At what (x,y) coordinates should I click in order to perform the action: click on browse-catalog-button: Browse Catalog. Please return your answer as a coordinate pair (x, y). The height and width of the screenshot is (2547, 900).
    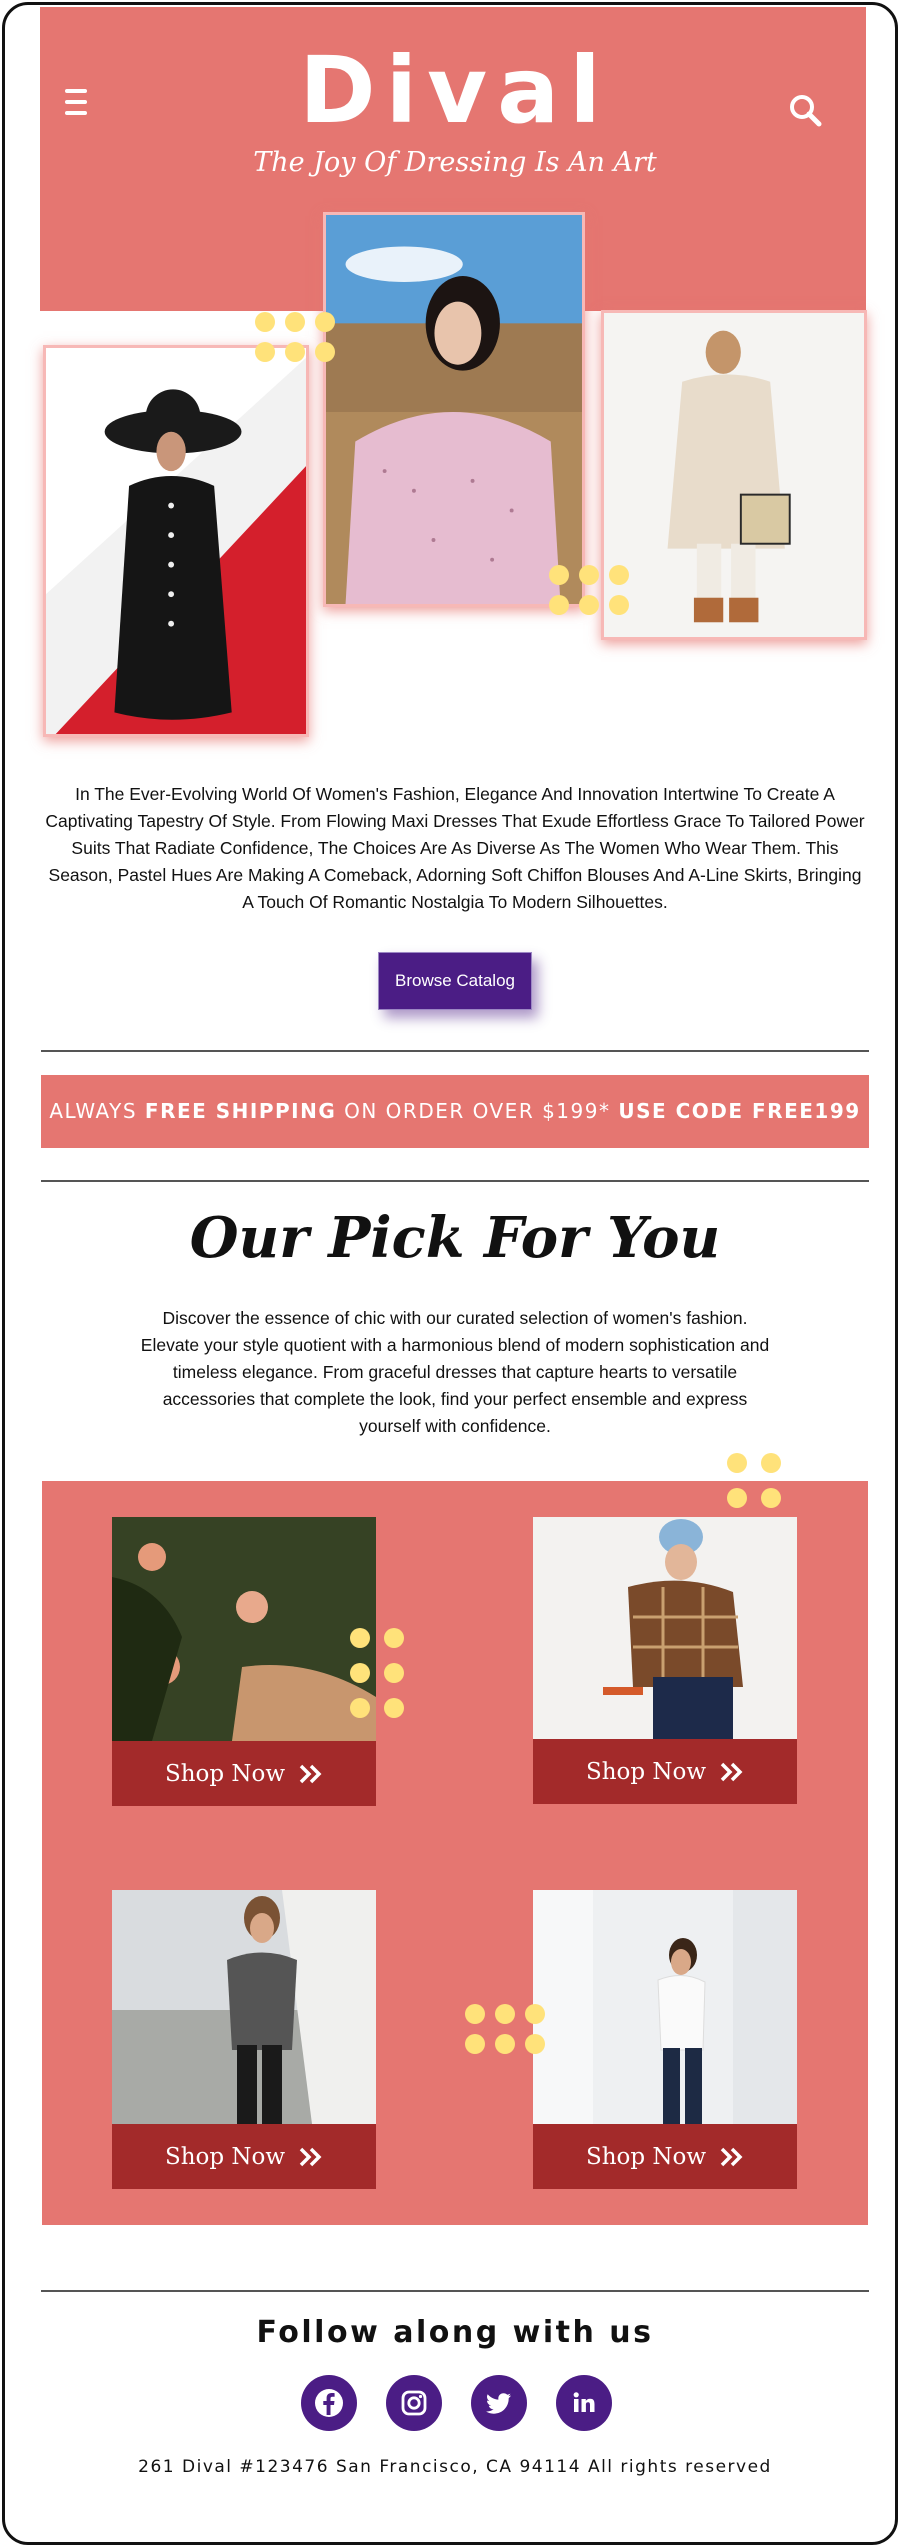
    Looking at the image, I should click on (455, 981).